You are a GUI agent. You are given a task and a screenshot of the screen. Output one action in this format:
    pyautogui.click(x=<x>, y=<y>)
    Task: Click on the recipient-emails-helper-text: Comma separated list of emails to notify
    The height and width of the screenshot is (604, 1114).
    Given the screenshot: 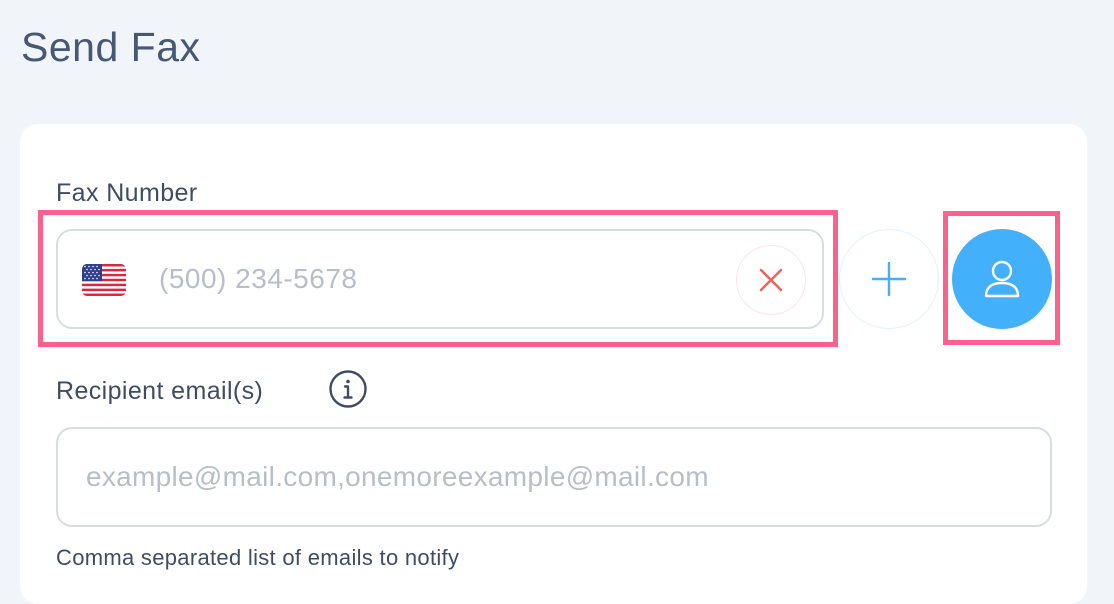 What is the action you would take?
    pyautogui.click(x=258, y=557)
    